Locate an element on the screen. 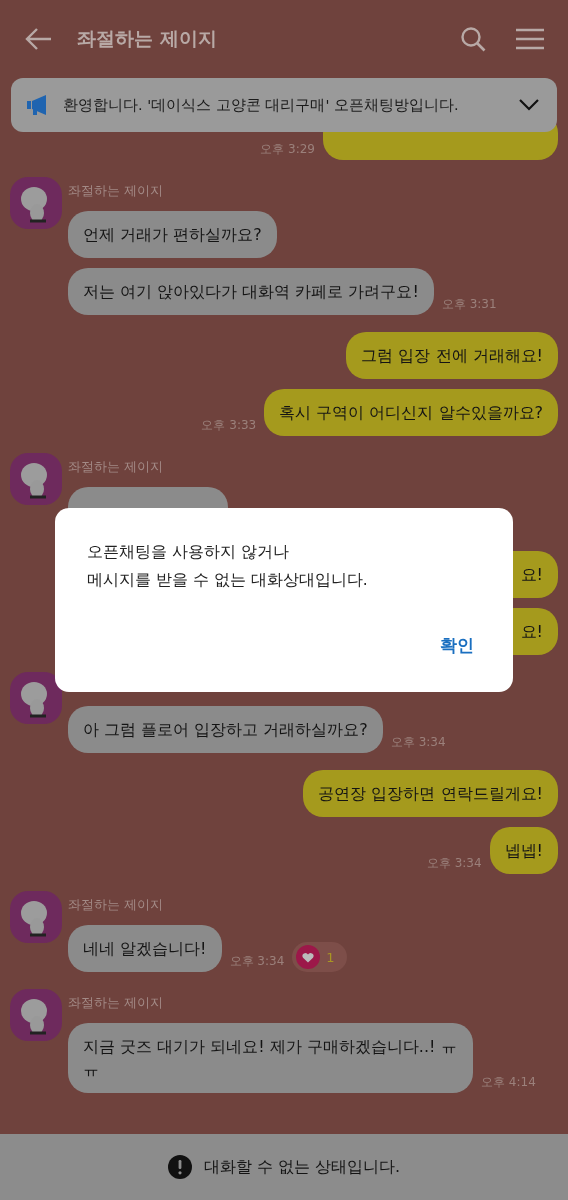 The image size is (568, 1200). chat-title: 좌절하는 제이지 is located at coordinates (147, 38).